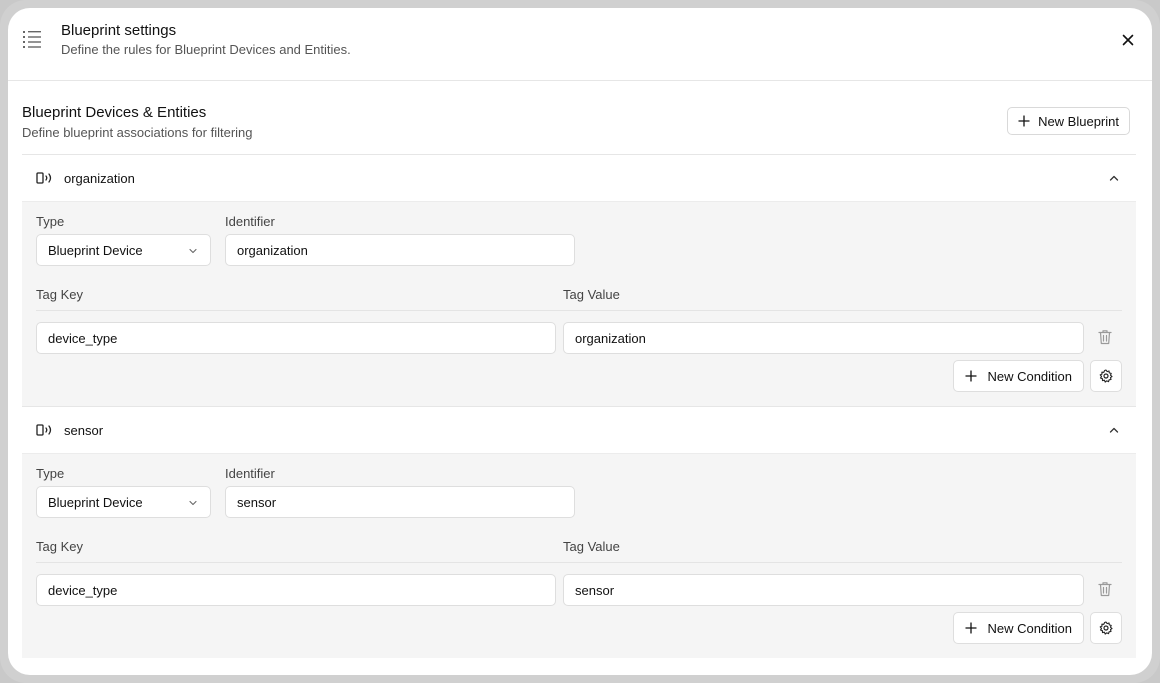 The image size is (1160, 683). What do you see at coordinates (579, 178) in the screenshot?
I see `blueprint-header: organization` at bounding box center [579, 178].